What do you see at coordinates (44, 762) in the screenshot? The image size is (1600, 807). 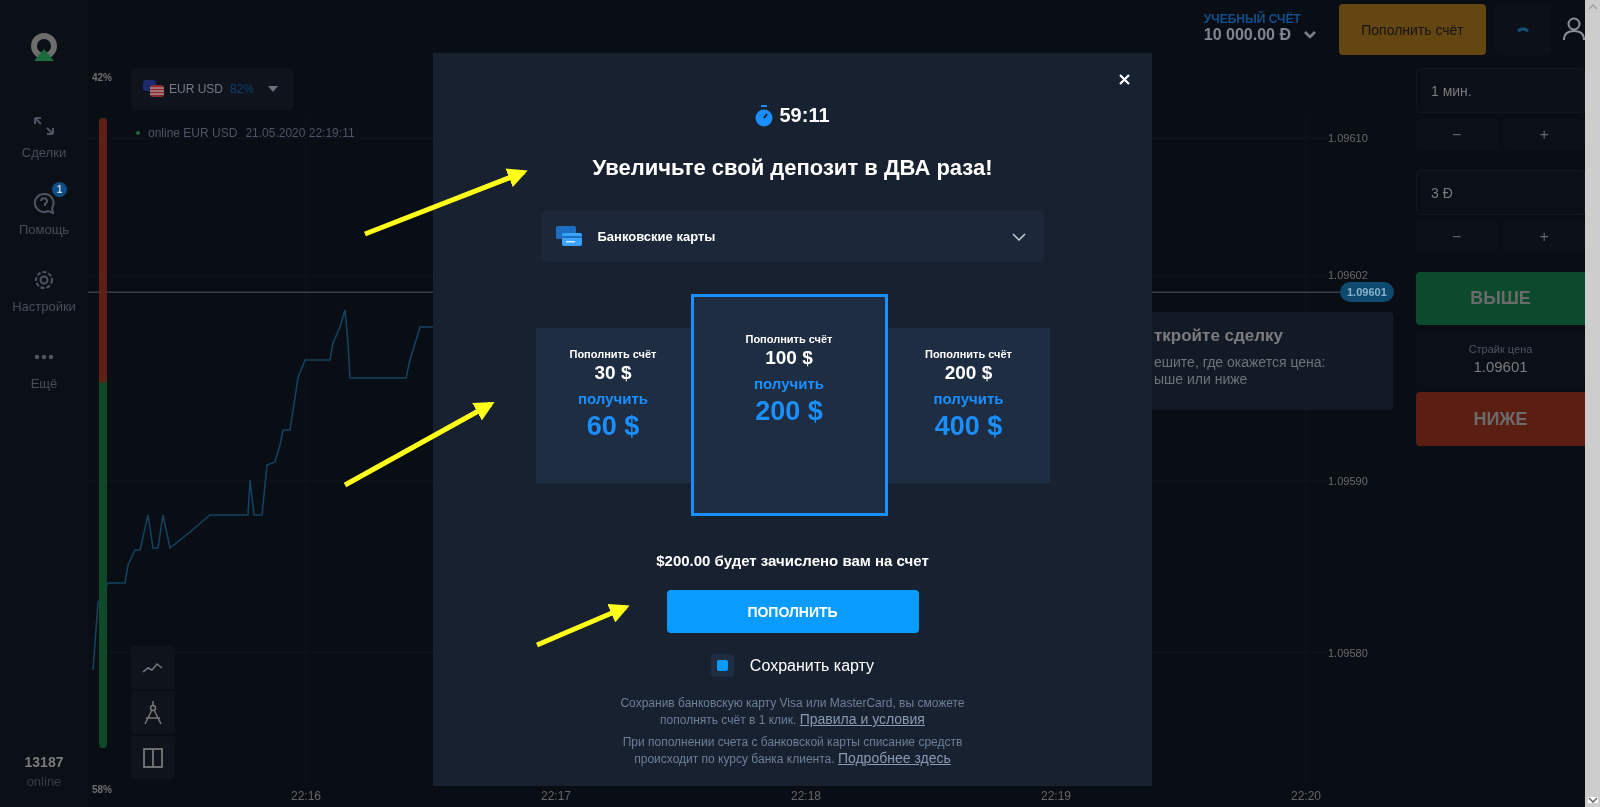 I see `online-count: 13187` at bounding box center [44, 762].